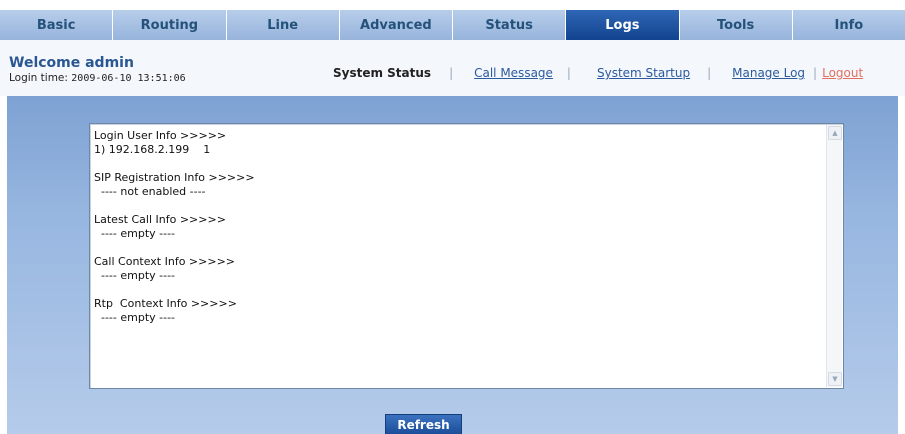 The width and height of the screenshot is (905, 434). I want to click on tab-tools: Tools, so click(736, 25).